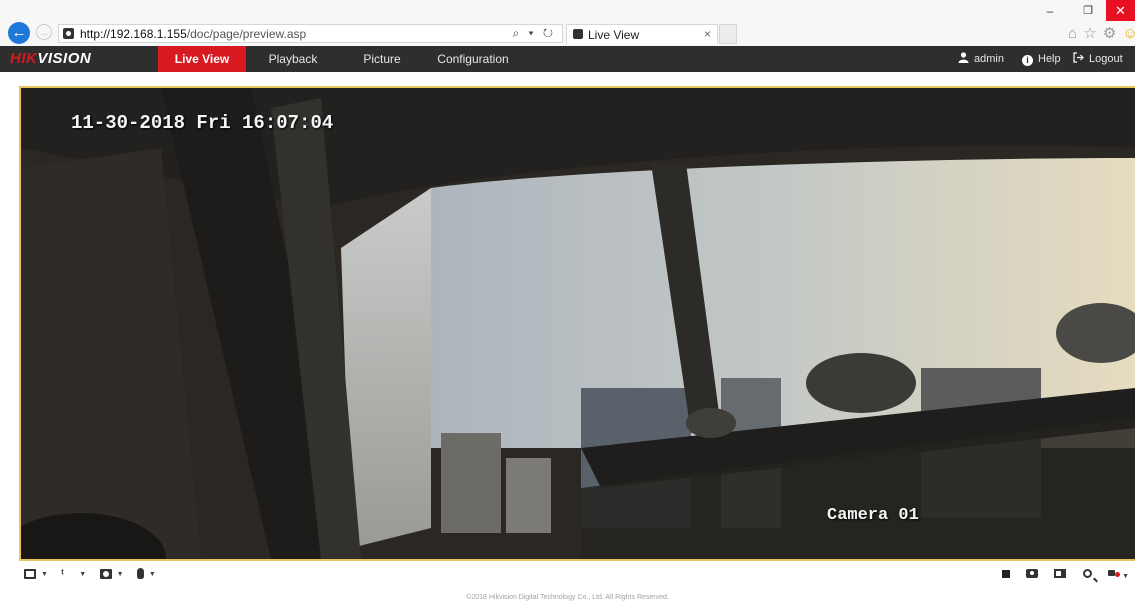 This screenshot has height=614, width=1135. I want to click on back-arrow-icon: ←, so click(19, 33).